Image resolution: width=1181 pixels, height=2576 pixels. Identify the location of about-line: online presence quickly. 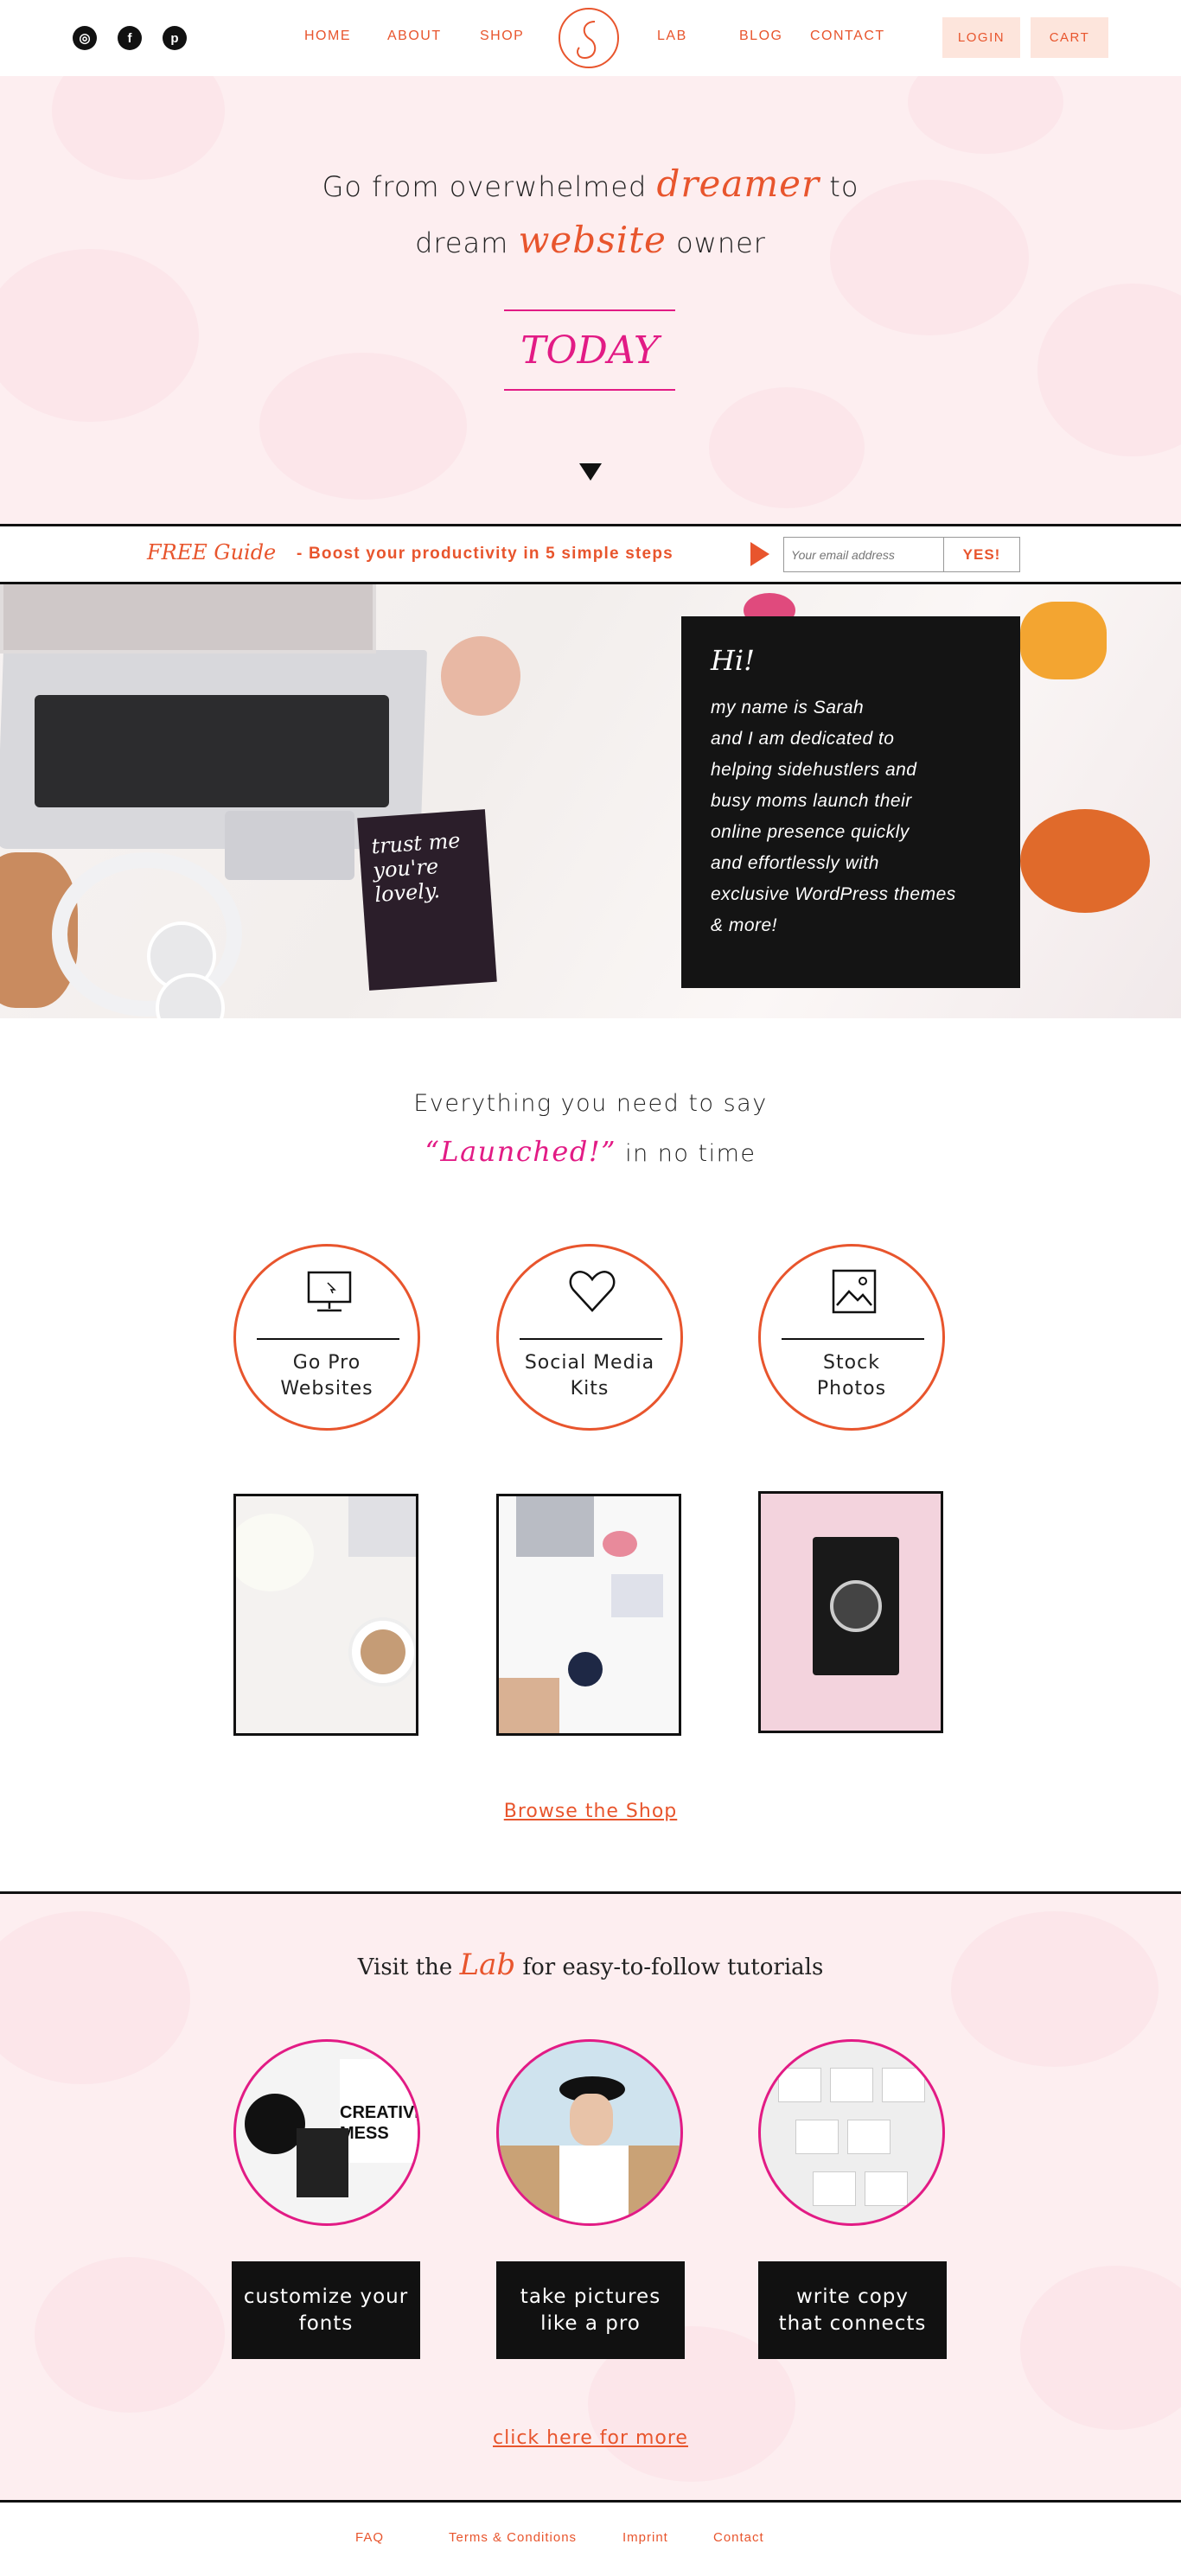
(810, 832).